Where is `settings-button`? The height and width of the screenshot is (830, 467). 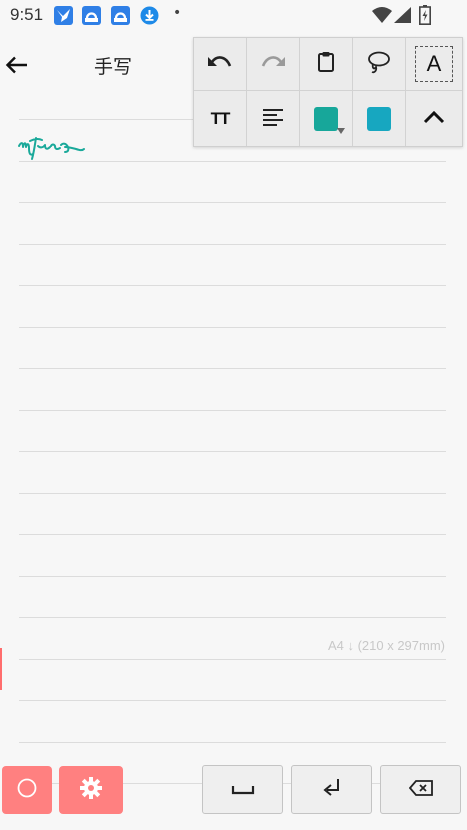 settings-button is located at coordinates (91, 790).